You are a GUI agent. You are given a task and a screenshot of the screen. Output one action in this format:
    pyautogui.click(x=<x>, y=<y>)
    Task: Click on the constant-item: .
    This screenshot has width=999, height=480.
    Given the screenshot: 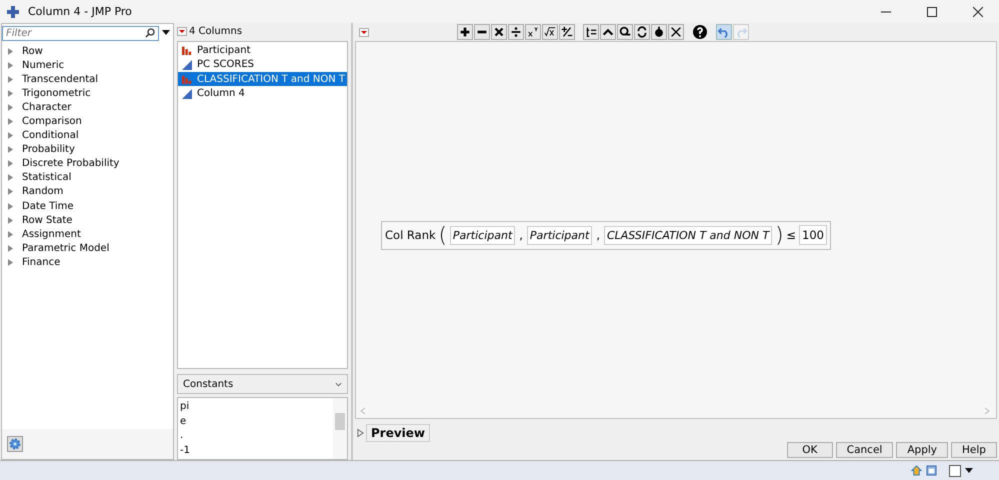 What is the action you would take?
    pyautogui.click(x=256, y=437)
    